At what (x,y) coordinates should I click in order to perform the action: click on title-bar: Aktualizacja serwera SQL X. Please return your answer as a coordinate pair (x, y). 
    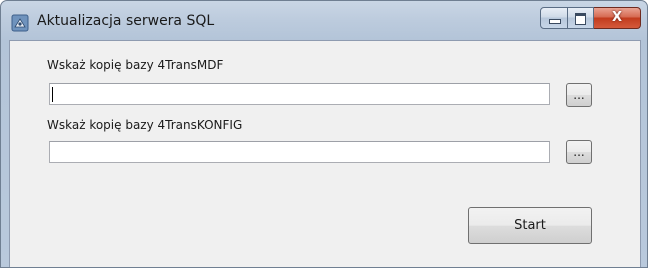
    Looking at the image, I should click on (324, 21).